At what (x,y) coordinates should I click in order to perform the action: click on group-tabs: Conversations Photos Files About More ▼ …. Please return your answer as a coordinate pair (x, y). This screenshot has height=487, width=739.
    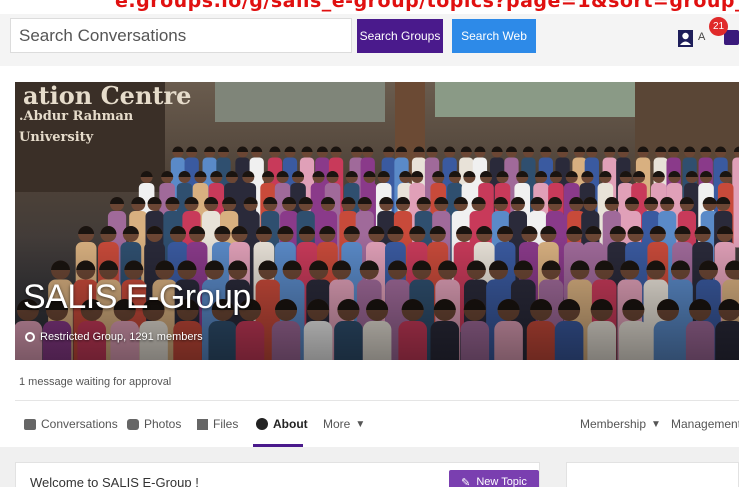
    Looking at the image, I should click on (369, 424).